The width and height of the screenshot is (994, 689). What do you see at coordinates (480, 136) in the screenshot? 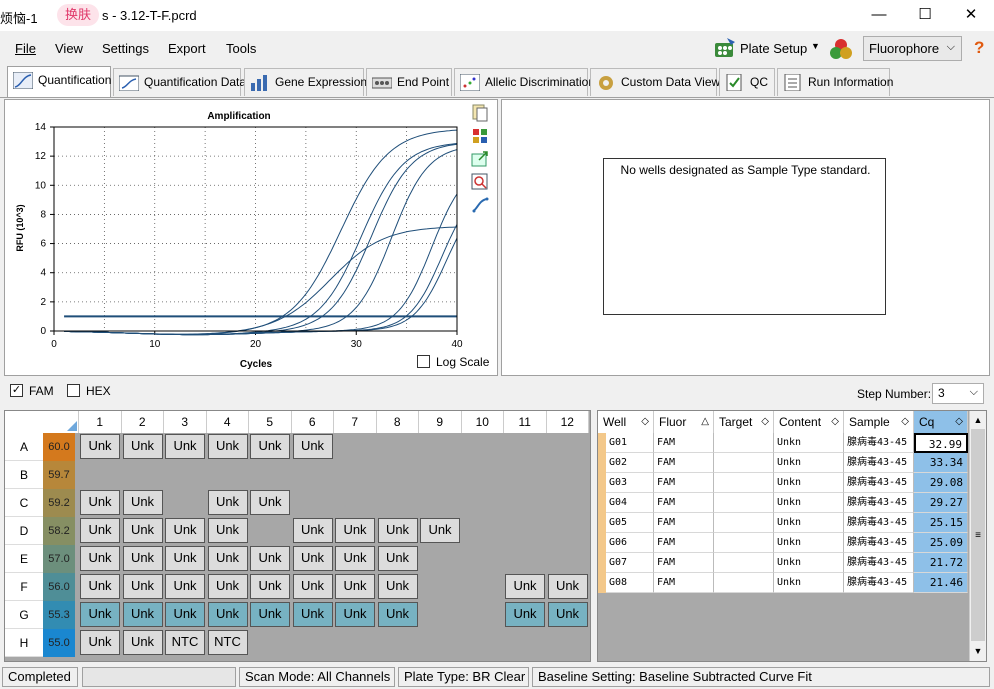
I see `well-color-icon` at bounding box center [480, 136].